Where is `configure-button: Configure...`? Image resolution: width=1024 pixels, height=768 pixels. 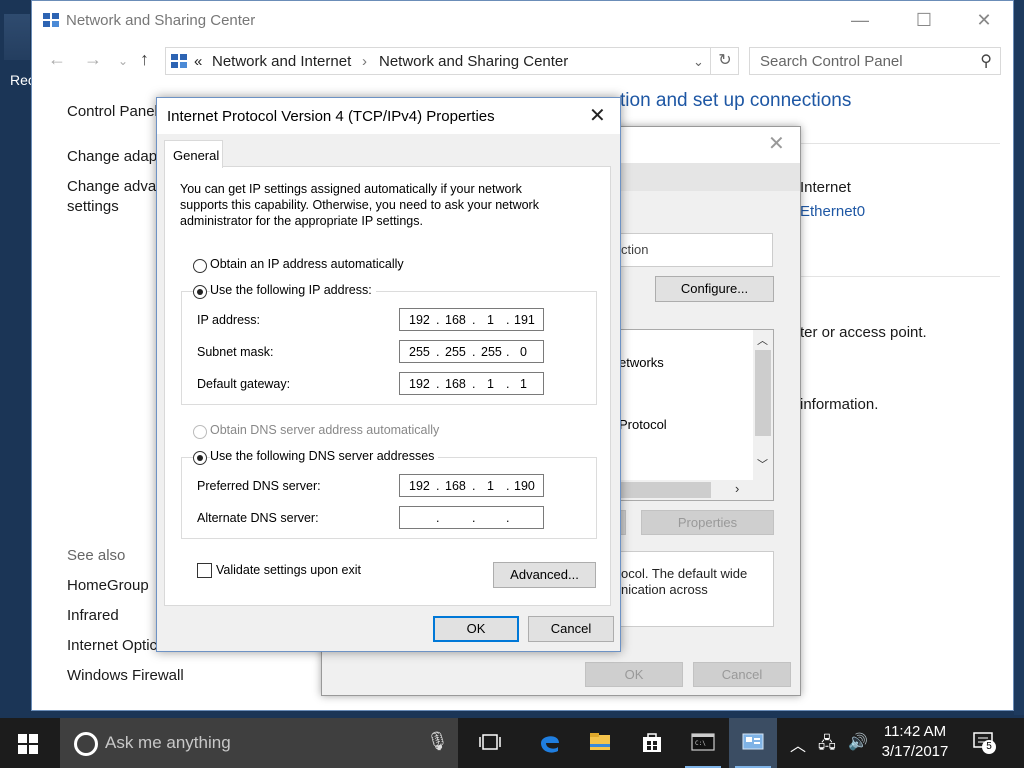
configure-button: Configure... is located at coordinates (714, 289).